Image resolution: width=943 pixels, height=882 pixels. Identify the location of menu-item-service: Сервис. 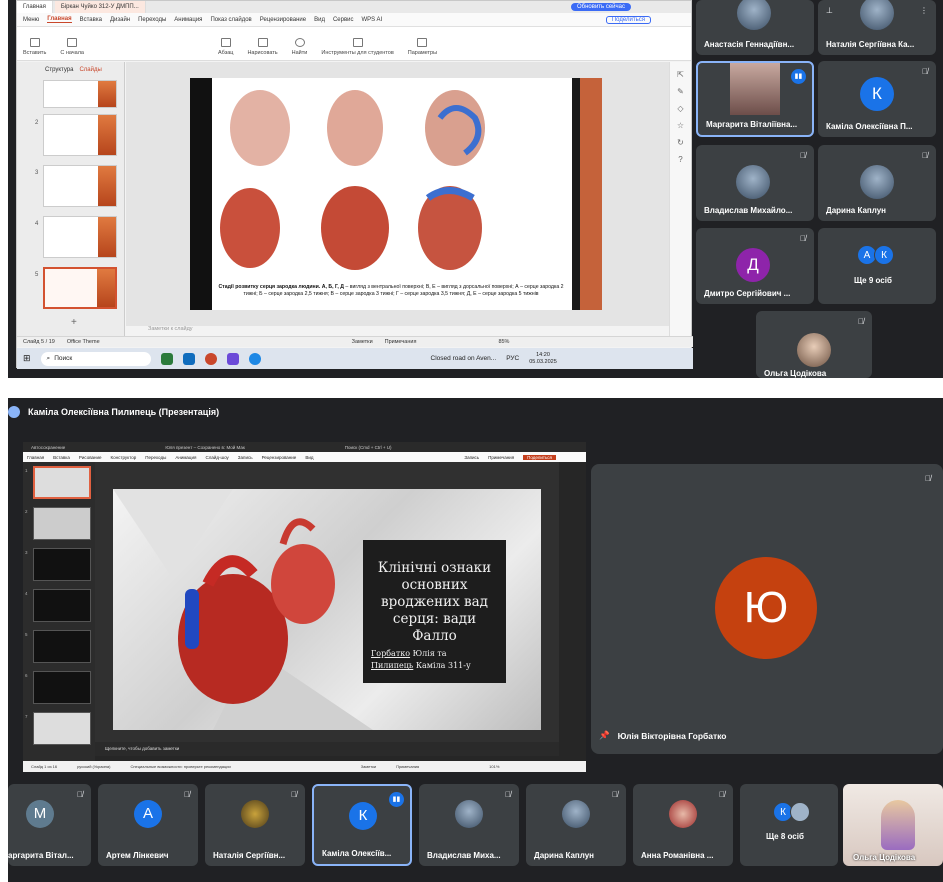
(343, 20).